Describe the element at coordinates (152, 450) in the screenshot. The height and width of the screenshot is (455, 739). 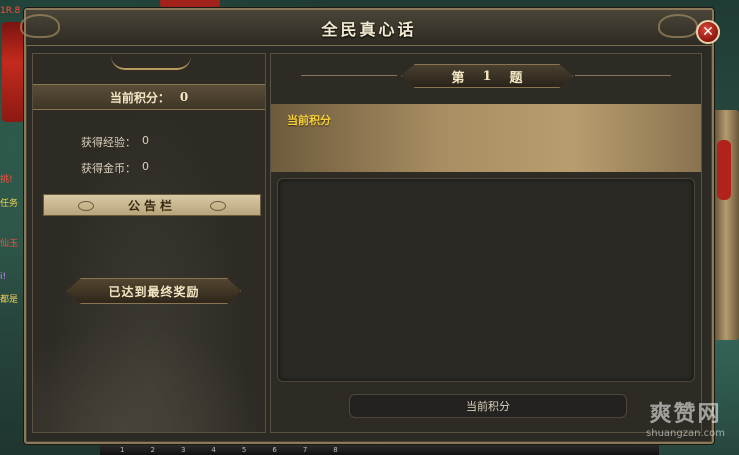
I see `hotkey-2: 2` at that location.